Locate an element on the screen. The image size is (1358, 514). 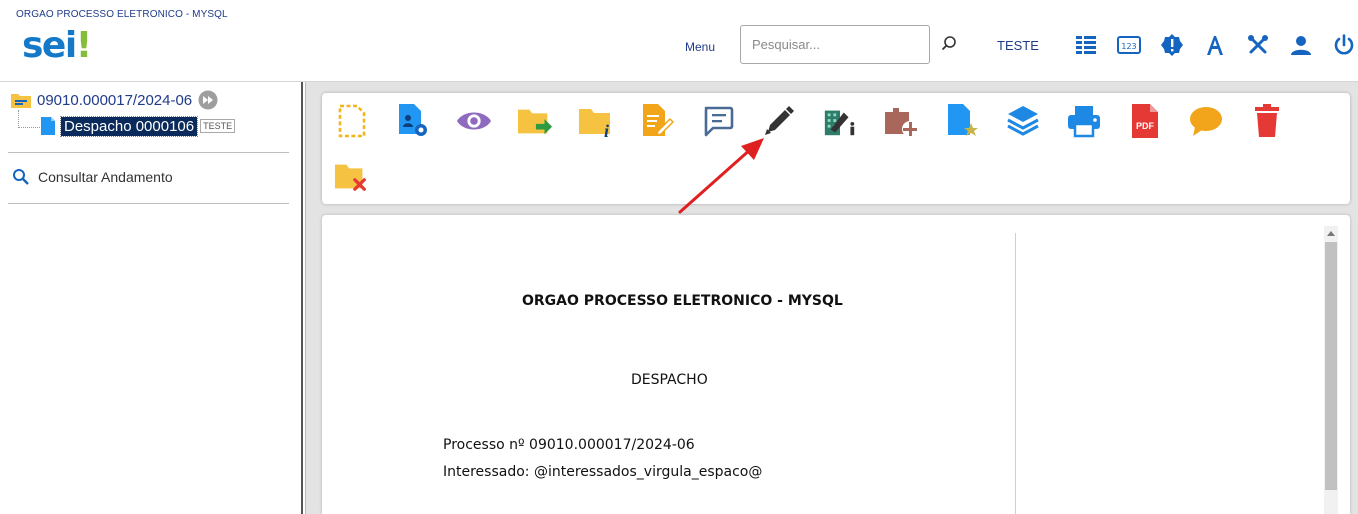
scroll-up-arrow-icon is located at coordinates (1331, 233).